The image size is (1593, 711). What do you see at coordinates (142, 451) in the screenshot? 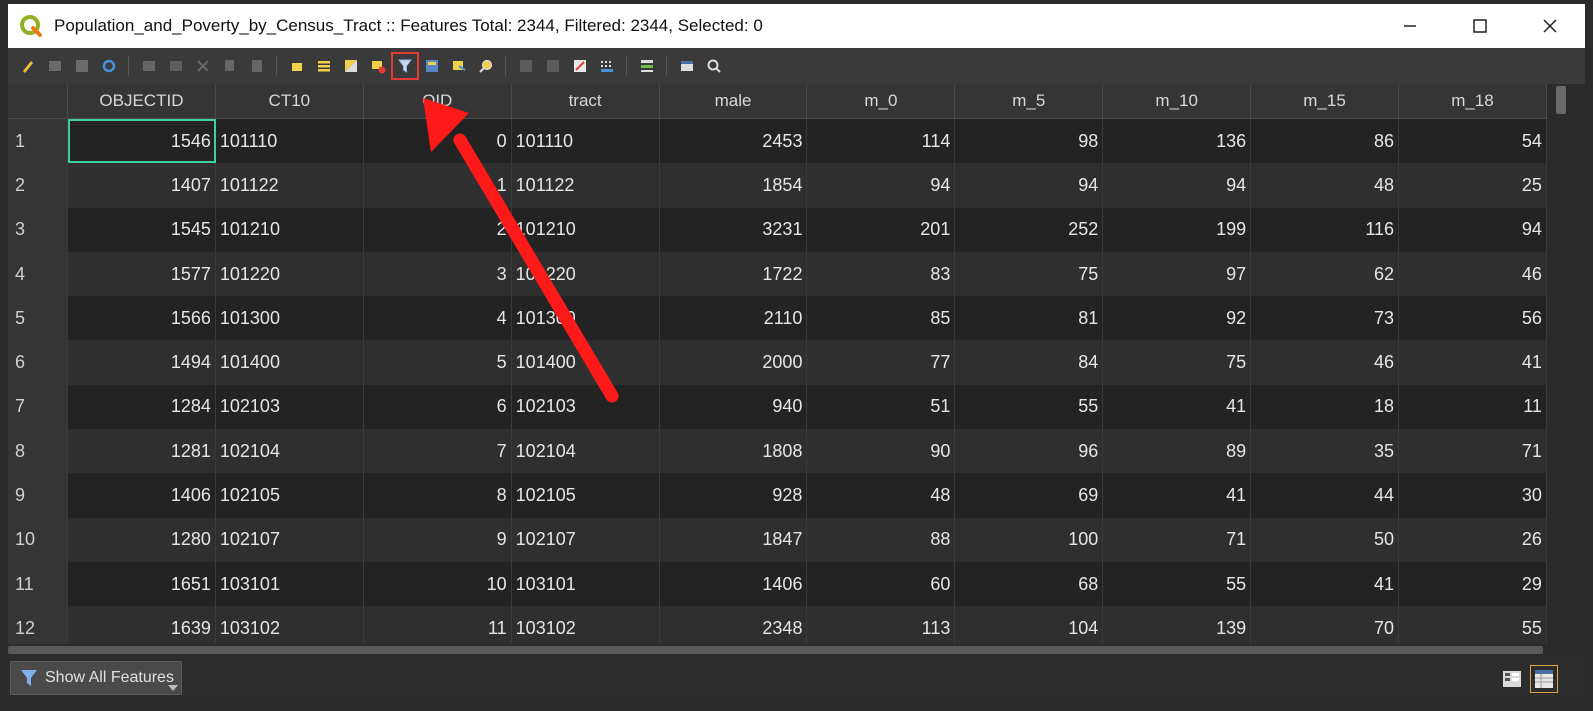
I see `table-cell: 1281` at bounding box center [142, 451].